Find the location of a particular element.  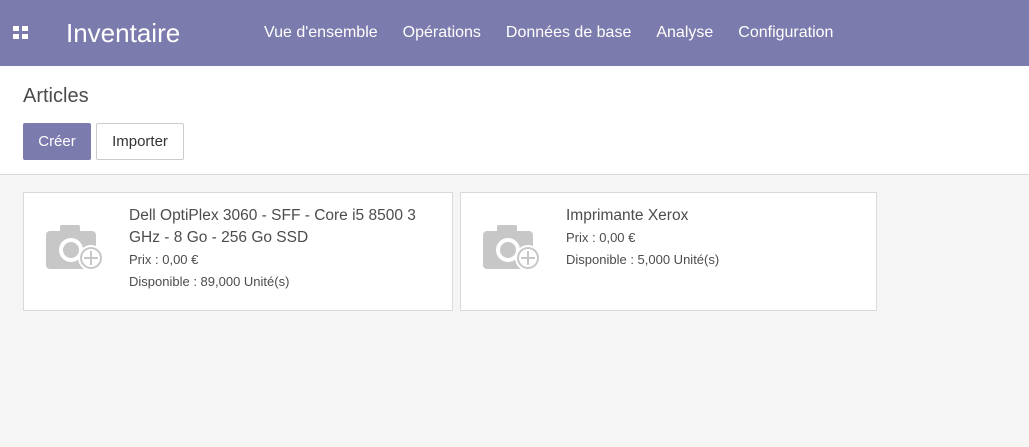

create-button: Créer is located at coordinates (57, 141).